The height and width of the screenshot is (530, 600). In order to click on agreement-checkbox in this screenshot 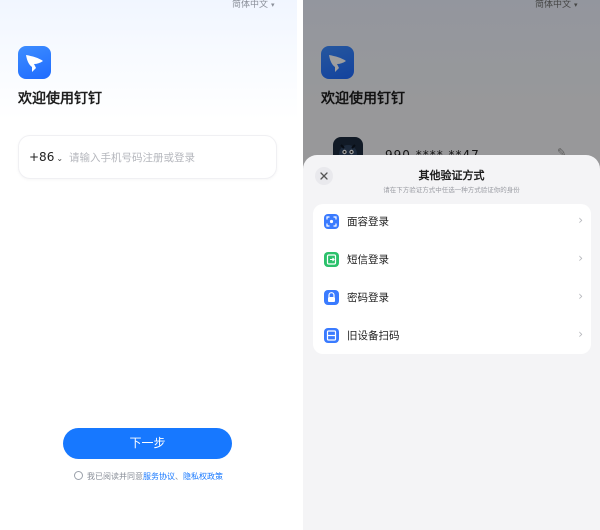, I will do `click(78, 475)`.